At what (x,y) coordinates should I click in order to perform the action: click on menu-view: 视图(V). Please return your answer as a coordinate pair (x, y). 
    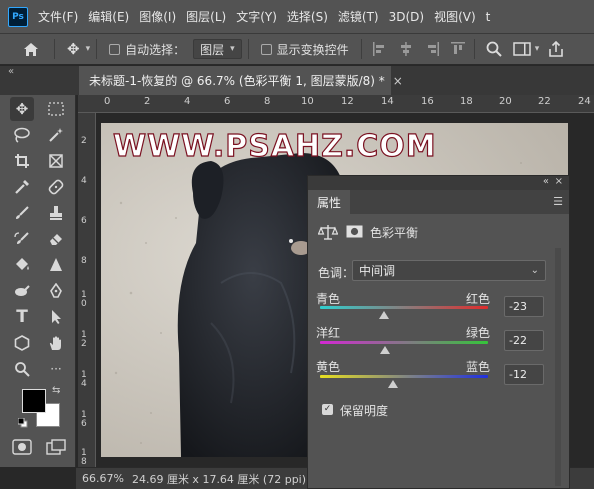
    Looking at the image, I should click on (455, 16).